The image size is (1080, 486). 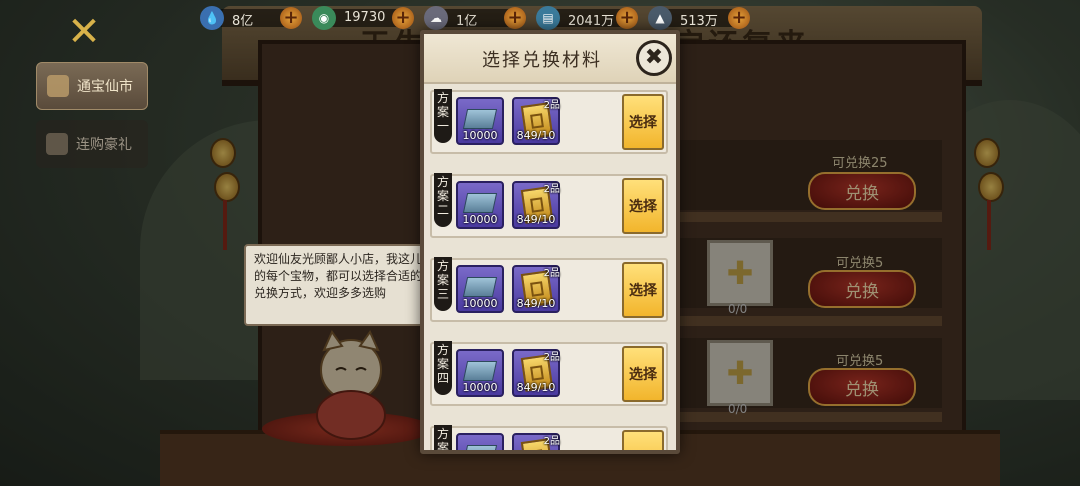 I want to click on plan-row: 方案四 10000 2品 849/10 选择, so click(x=549, y=373).